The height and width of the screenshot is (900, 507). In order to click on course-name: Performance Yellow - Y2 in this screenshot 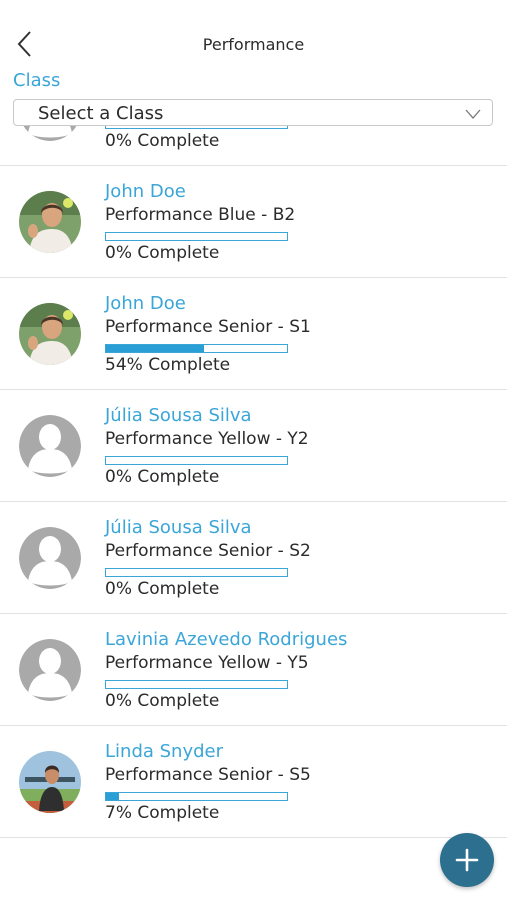, I will do `click(207, 439)`.